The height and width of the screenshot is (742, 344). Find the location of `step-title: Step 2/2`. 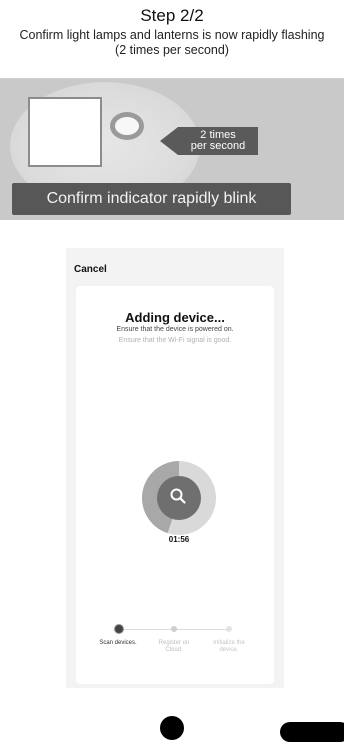

step-title: Step 2/2 is located at coordinates (172, 15).